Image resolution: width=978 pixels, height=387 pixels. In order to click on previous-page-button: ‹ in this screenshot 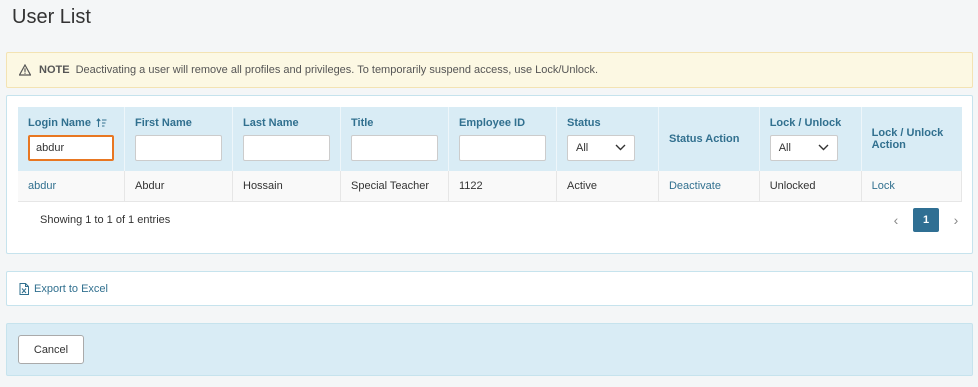, I will do `click(896, 220)`.